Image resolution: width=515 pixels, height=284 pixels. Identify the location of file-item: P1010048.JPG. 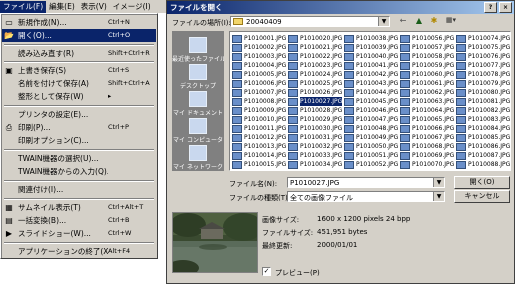
(372, 128).